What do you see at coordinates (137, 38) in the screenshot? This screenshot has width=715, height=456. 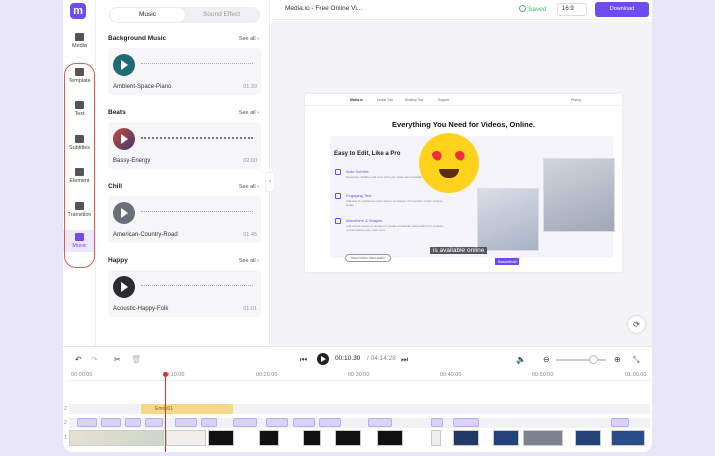 I see `section-title: Background Music` at bounding box center [137, 38].